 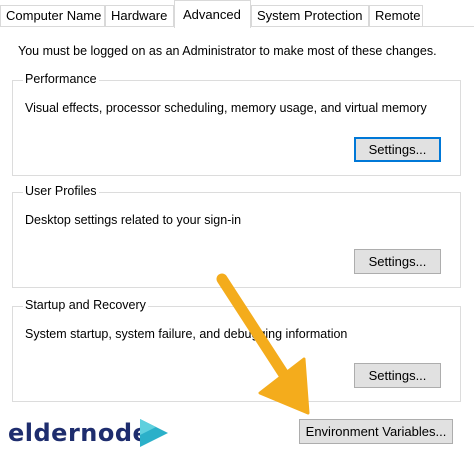 What do you see at coordinates (85, 305) in the screenshot?
I see `startup-recovery-title: Startup and Recovery` at bounding box center [85, 305].